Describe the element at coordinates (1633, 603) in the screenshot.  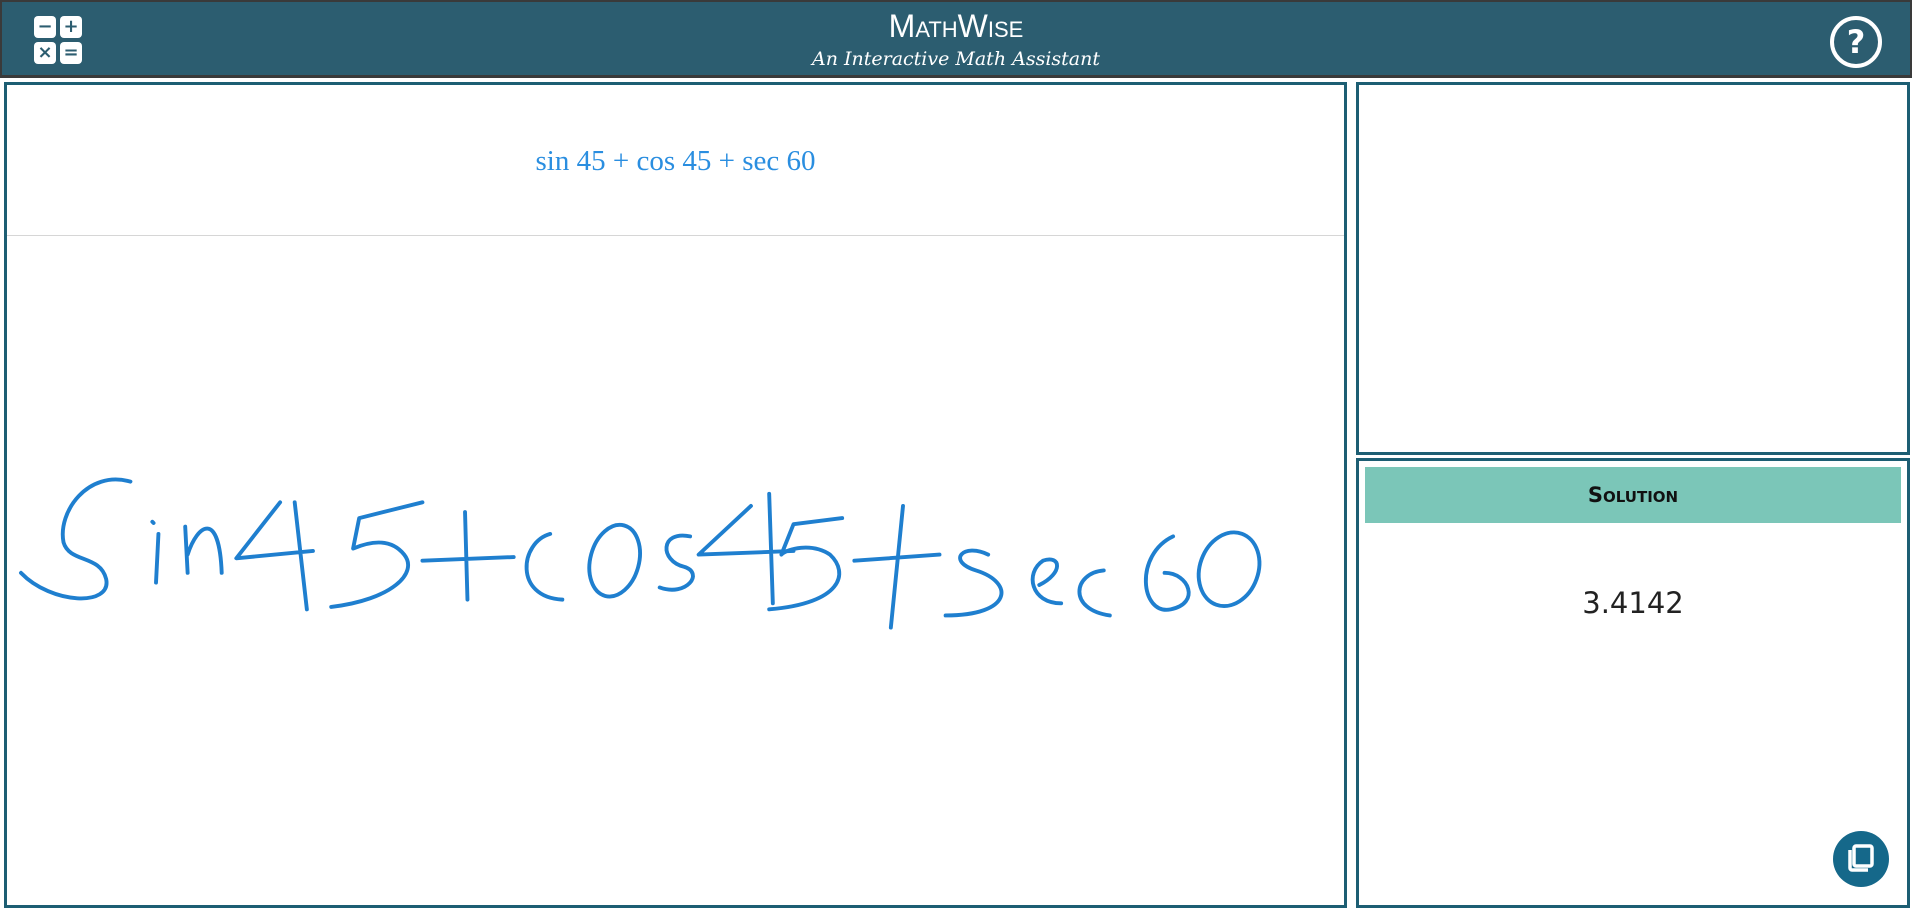
I see `solution-value: 3.4142` at that location.